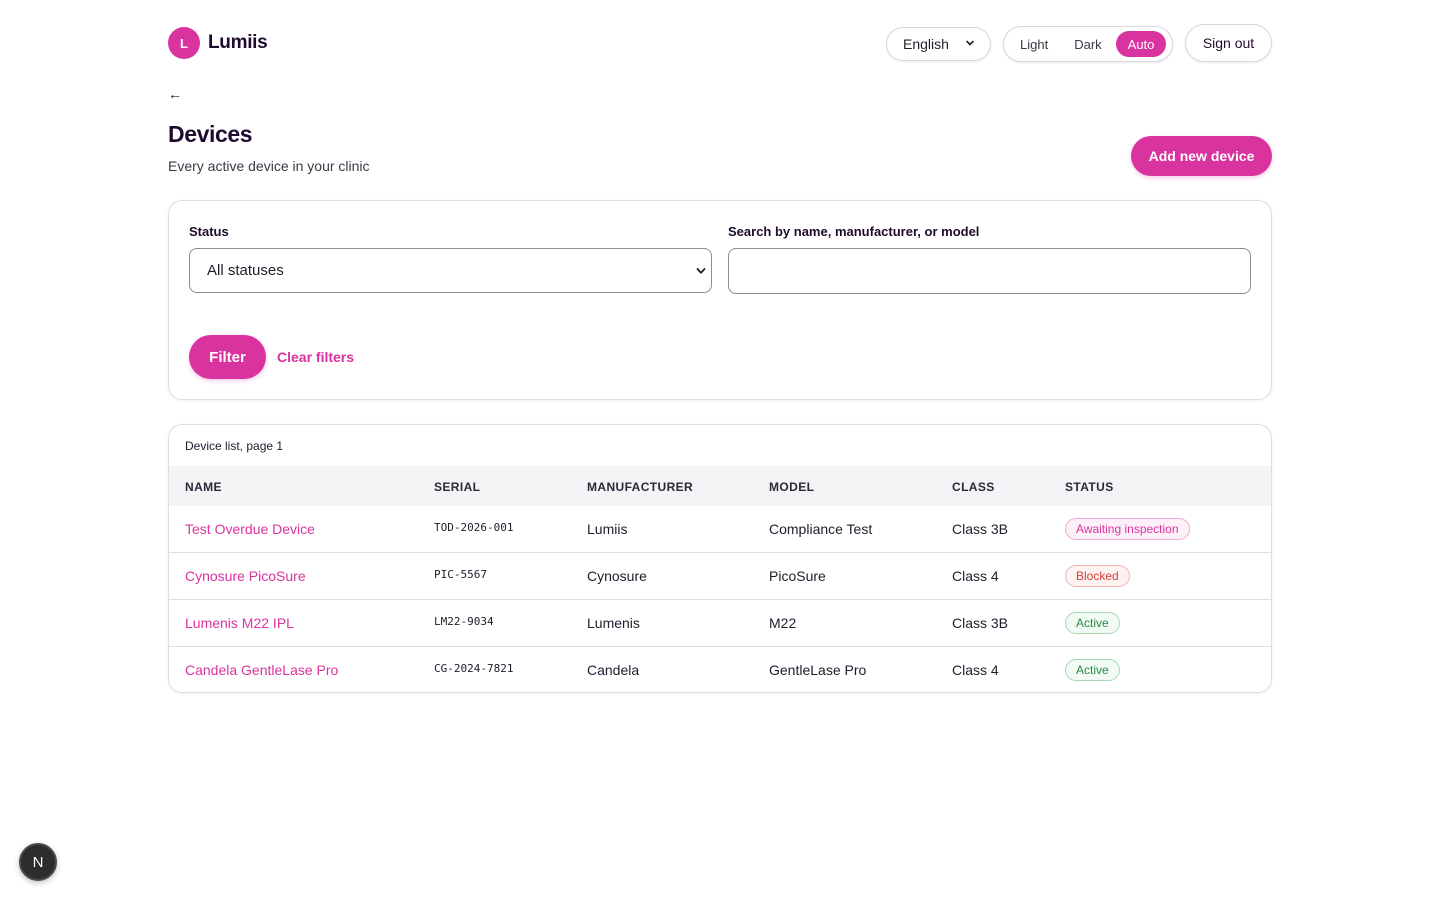 The width and height of the screenshot is (1440, 900). What do you see at coordinates (450, 270) in the screenshot?
I see `status-select: All statuses` at bounding box center [450, 270].